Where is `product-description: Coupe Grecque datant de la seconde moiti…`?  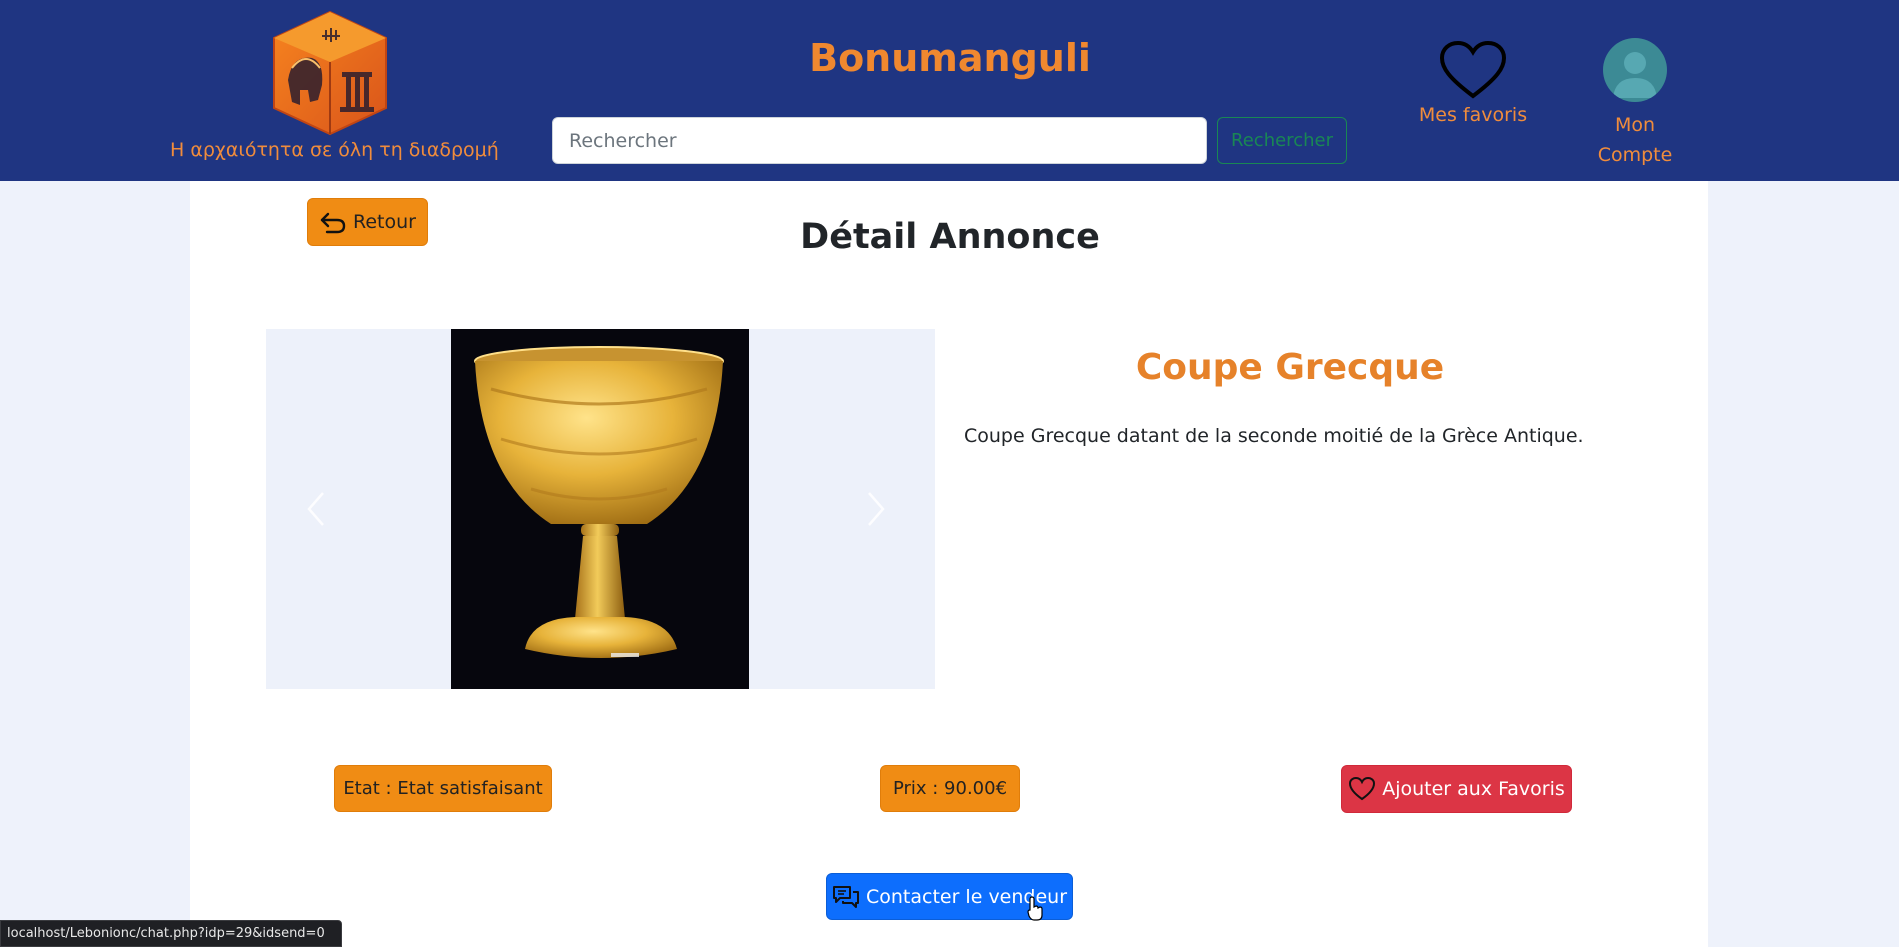
product-description: Coupe Grecque datant de la seconde moiti… is located at coordinates (1274, 436).